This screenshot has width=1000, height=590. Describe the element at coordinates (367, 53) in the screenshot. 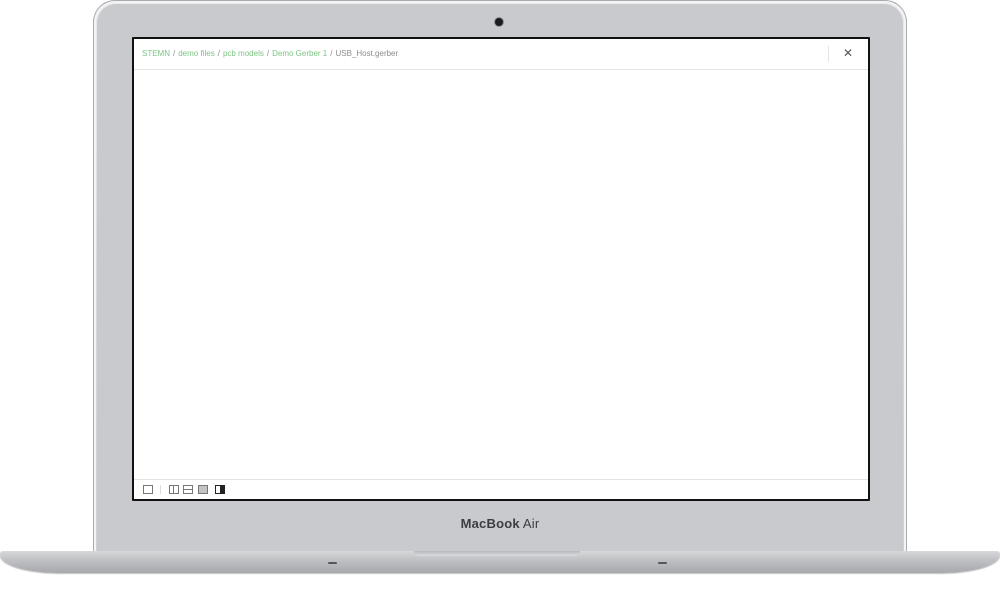

I see `breadcrumb-current-file: USB_Host.gerber` at that location.